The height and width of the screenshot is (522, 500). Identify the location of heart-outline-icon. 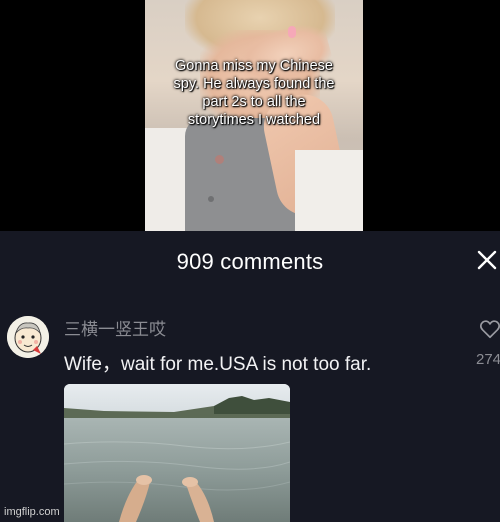
(489, 329).